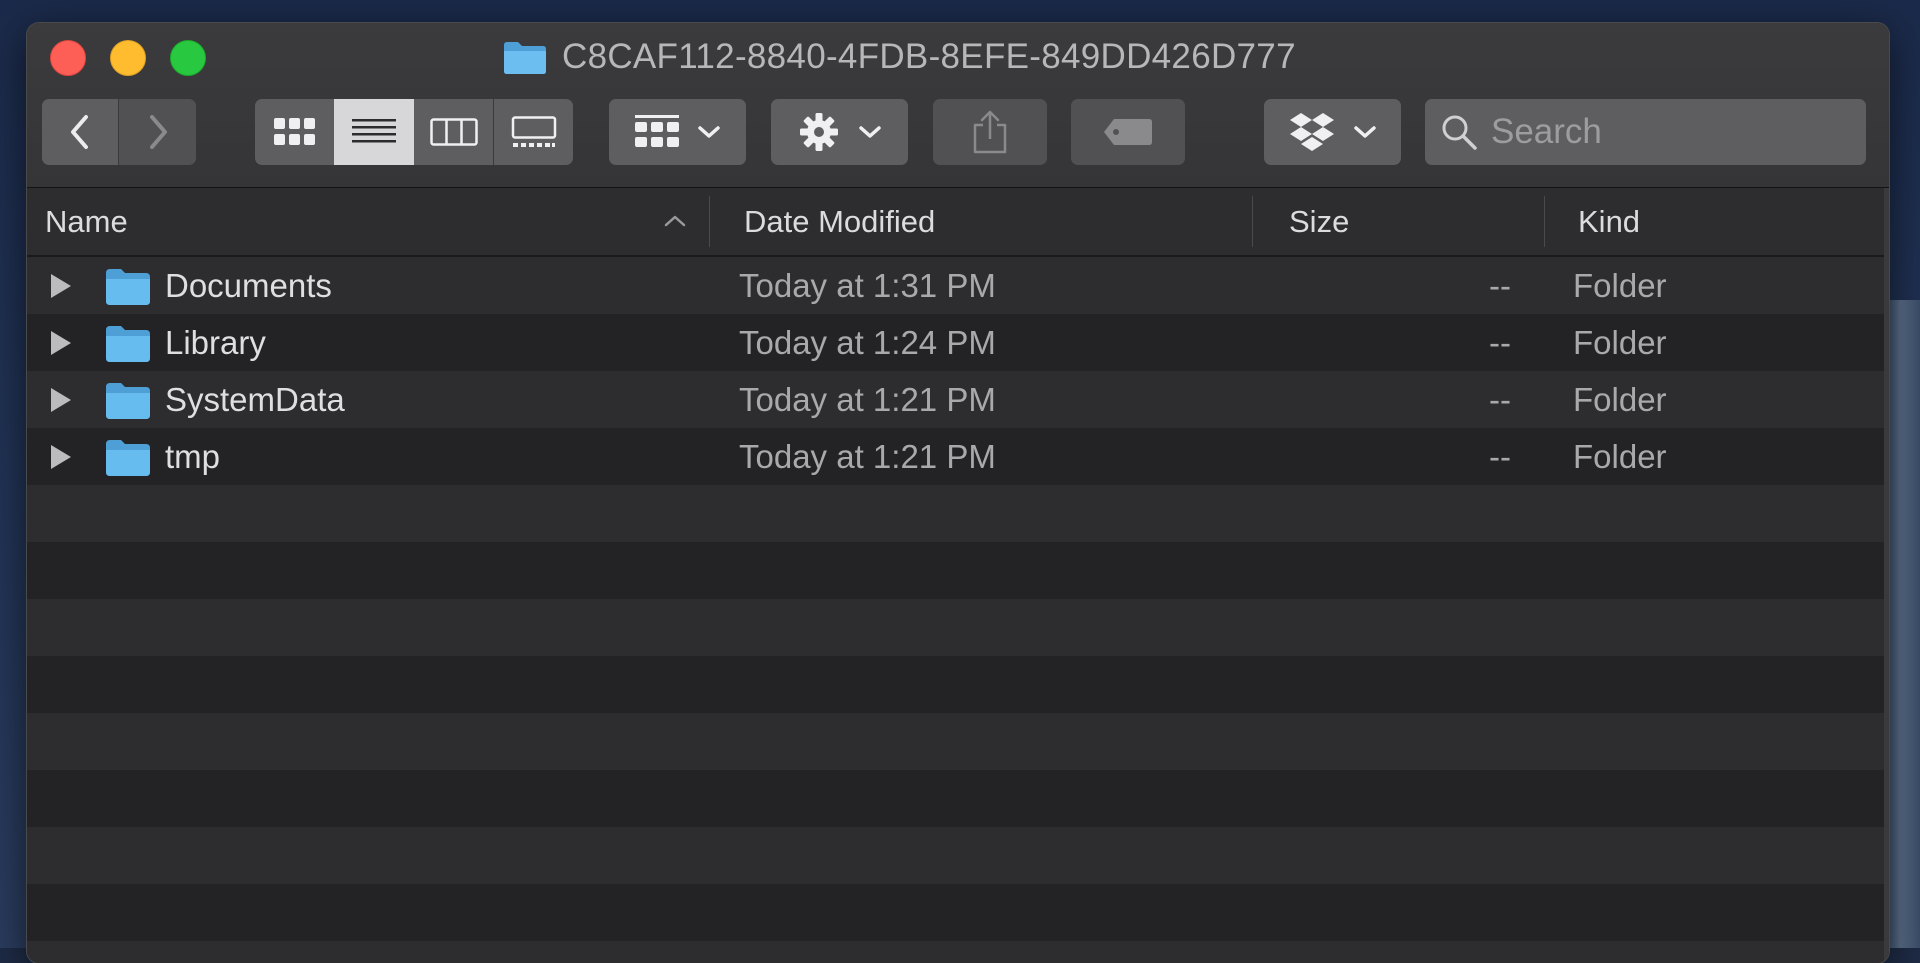  I want to click on forward-button, so click(157, 132).